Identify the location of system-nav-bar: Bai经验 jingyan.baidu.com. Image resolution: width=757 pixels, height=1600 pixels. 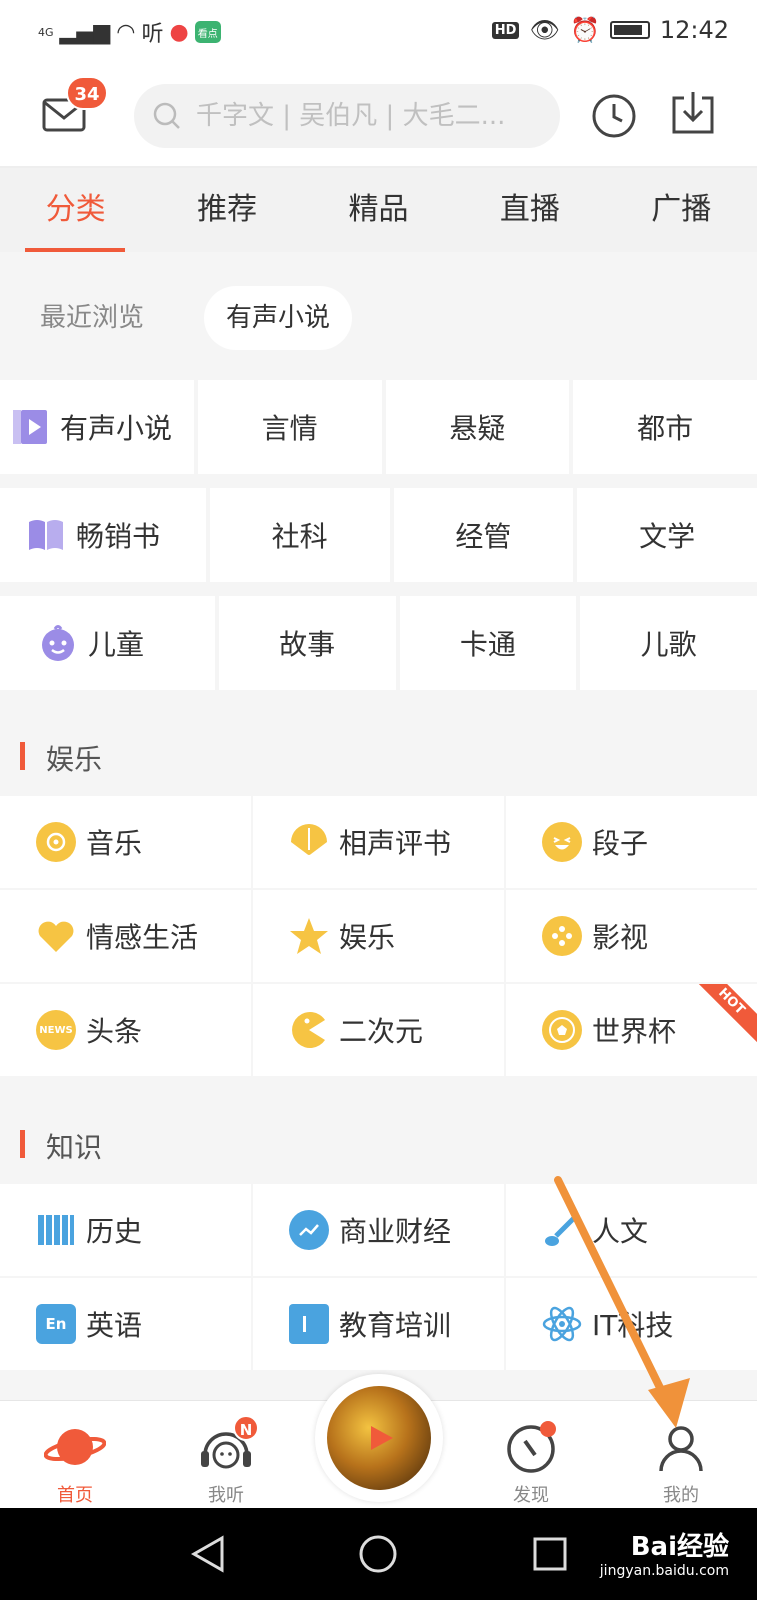
(378, 1554).